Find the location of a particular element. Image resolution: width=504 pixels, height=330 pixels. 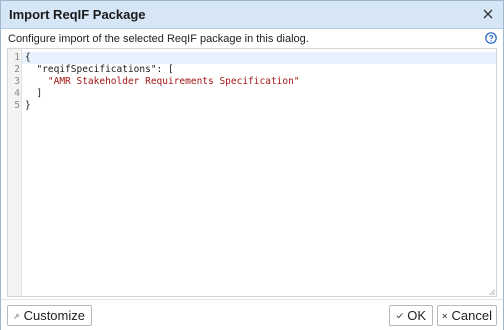

close-button is located at coordinates (488, 14).